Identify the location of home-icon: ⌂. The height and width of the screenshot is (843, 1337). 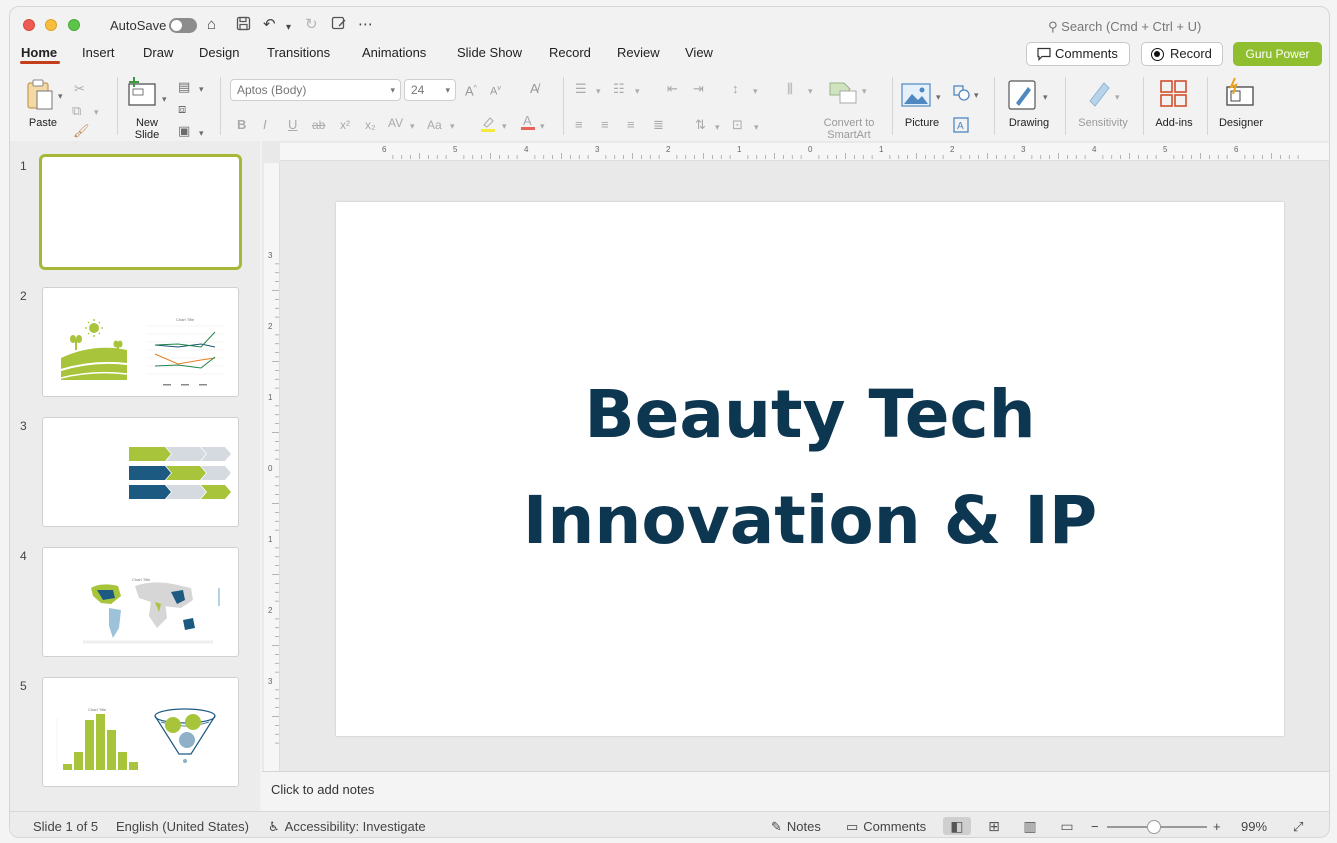
(211, 25).